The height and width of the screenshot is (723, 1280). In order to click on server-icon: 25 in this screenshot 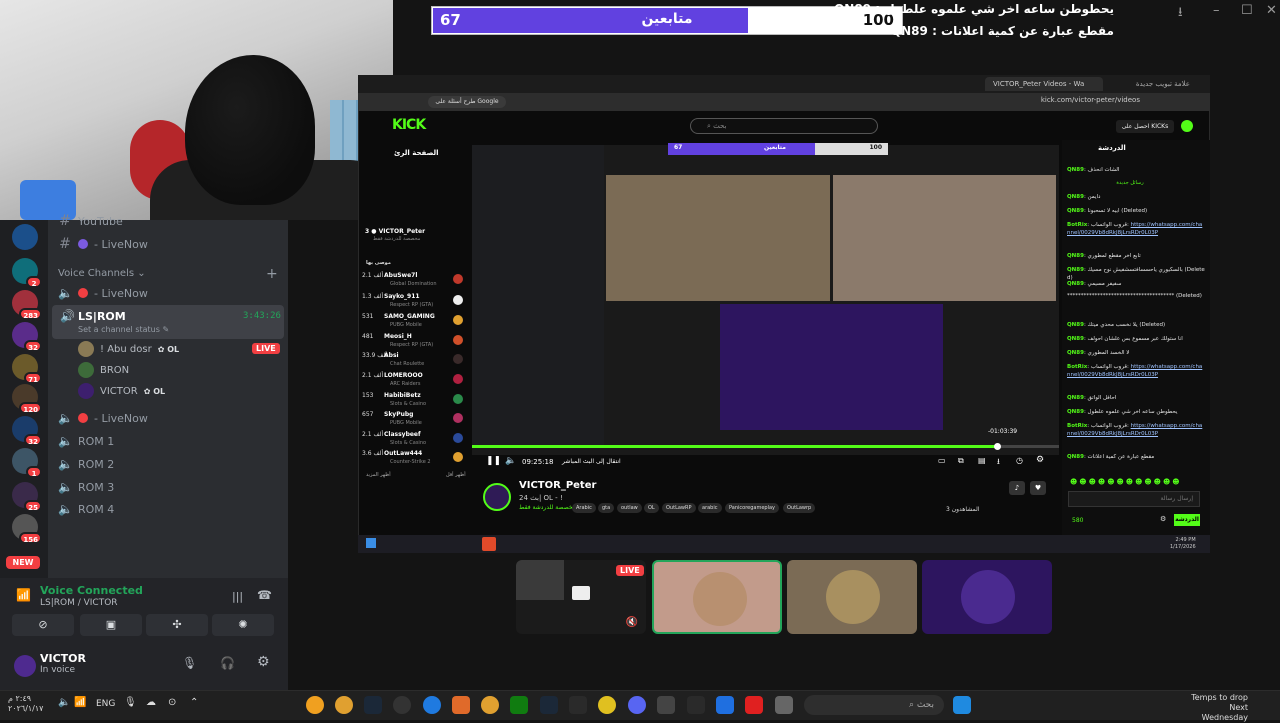, I will do `click(27, 497)`.